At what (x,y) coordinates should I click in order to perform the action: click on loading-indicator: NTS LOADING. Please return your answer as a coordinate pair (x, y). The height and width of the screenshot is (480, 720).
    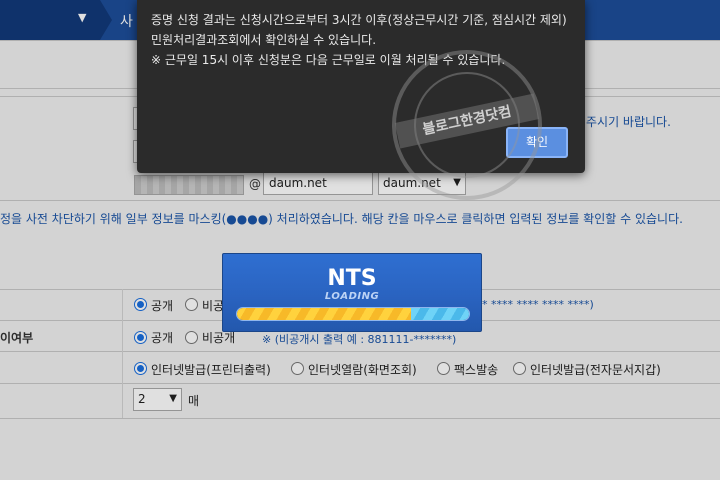
    Looking at the image, I should click on (352, 292).